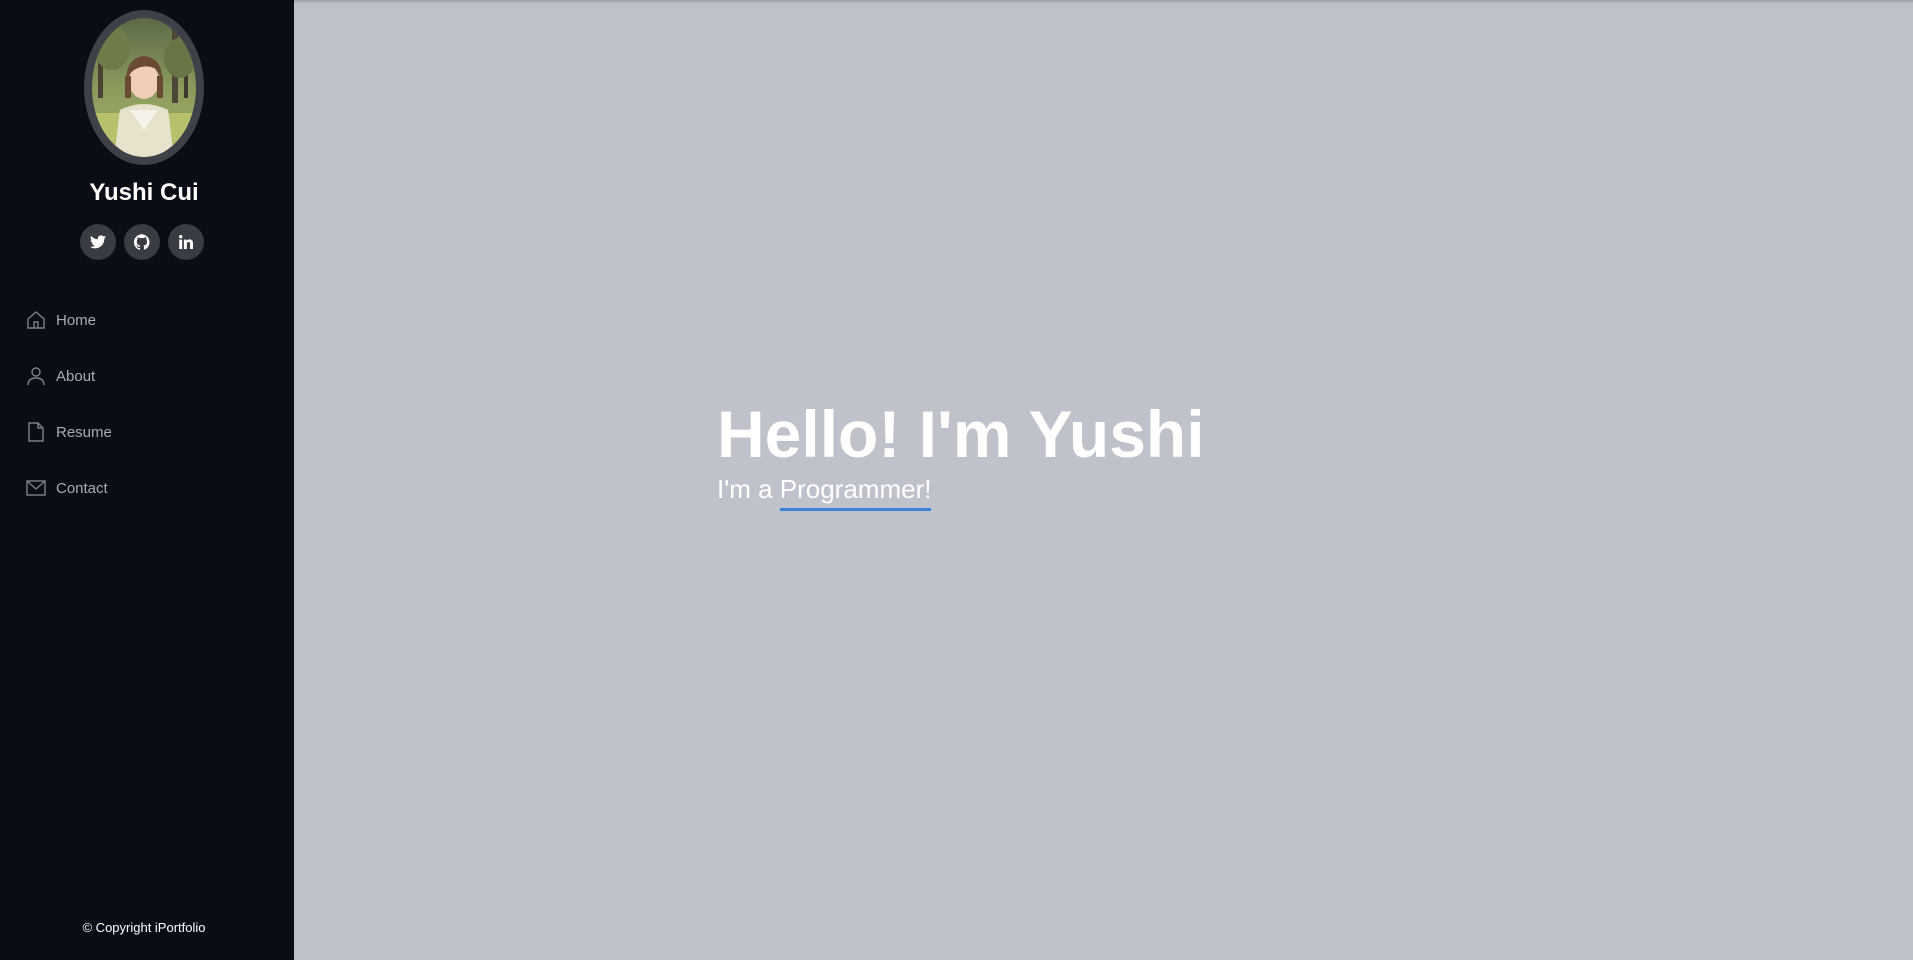 The height and width of the screenshot is (960, 1913). What do you see at coordinates (961, 434) in the screenshot?
I see `hero-title: Hello! I'm Yushi` at bounding box center [961, 434].